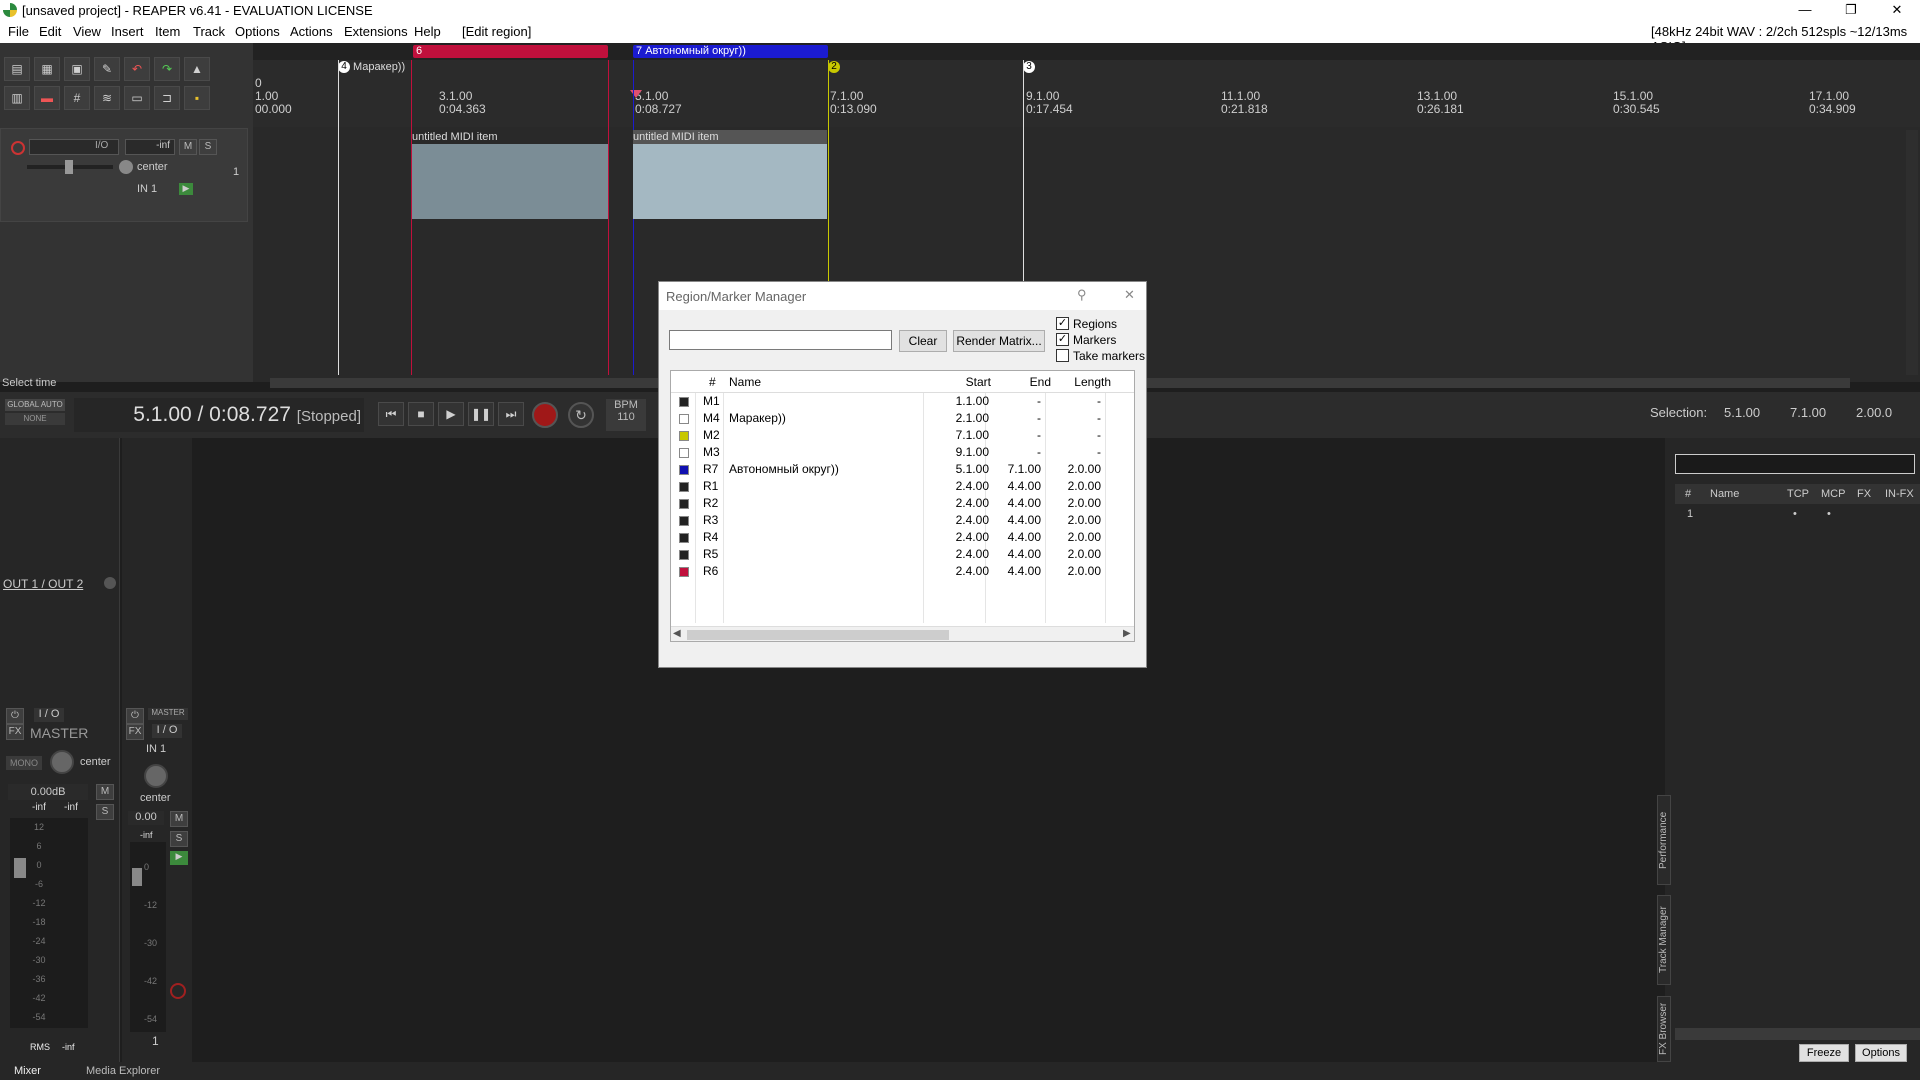 The height and width of the screenshot is (1080, 1920). Describe the element at coordinates (135, 716) in the screenshot. I see `ch1-power-icon: ⏻` at that location.